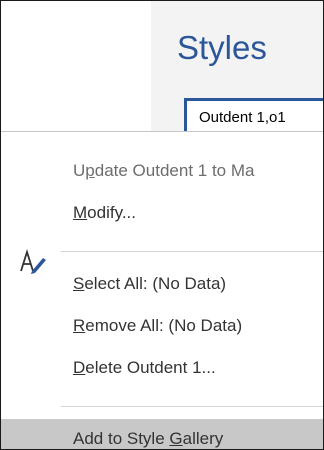 The width and height of the screenshot is (324, 450). I want to click on menu-item-update-style: Update Outdent 1 to Ma, so click(163, 170).